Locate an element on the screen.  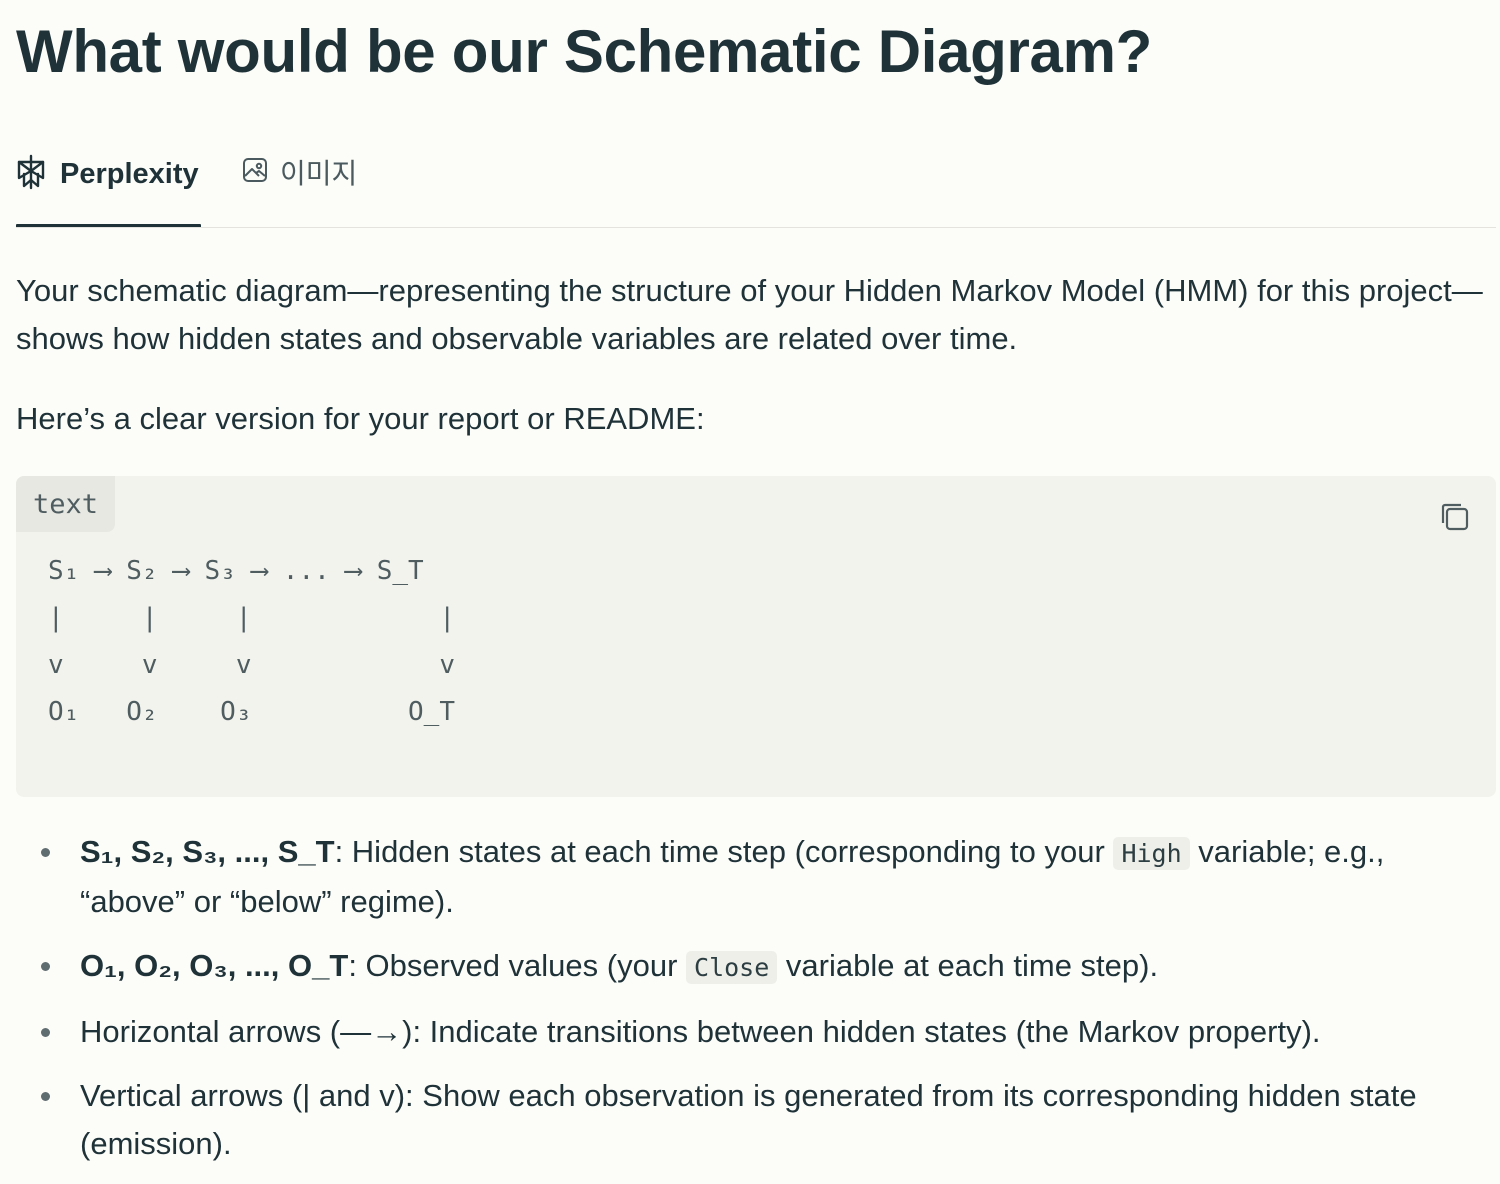
inline-code: High is located at coordinates (1151, 853).